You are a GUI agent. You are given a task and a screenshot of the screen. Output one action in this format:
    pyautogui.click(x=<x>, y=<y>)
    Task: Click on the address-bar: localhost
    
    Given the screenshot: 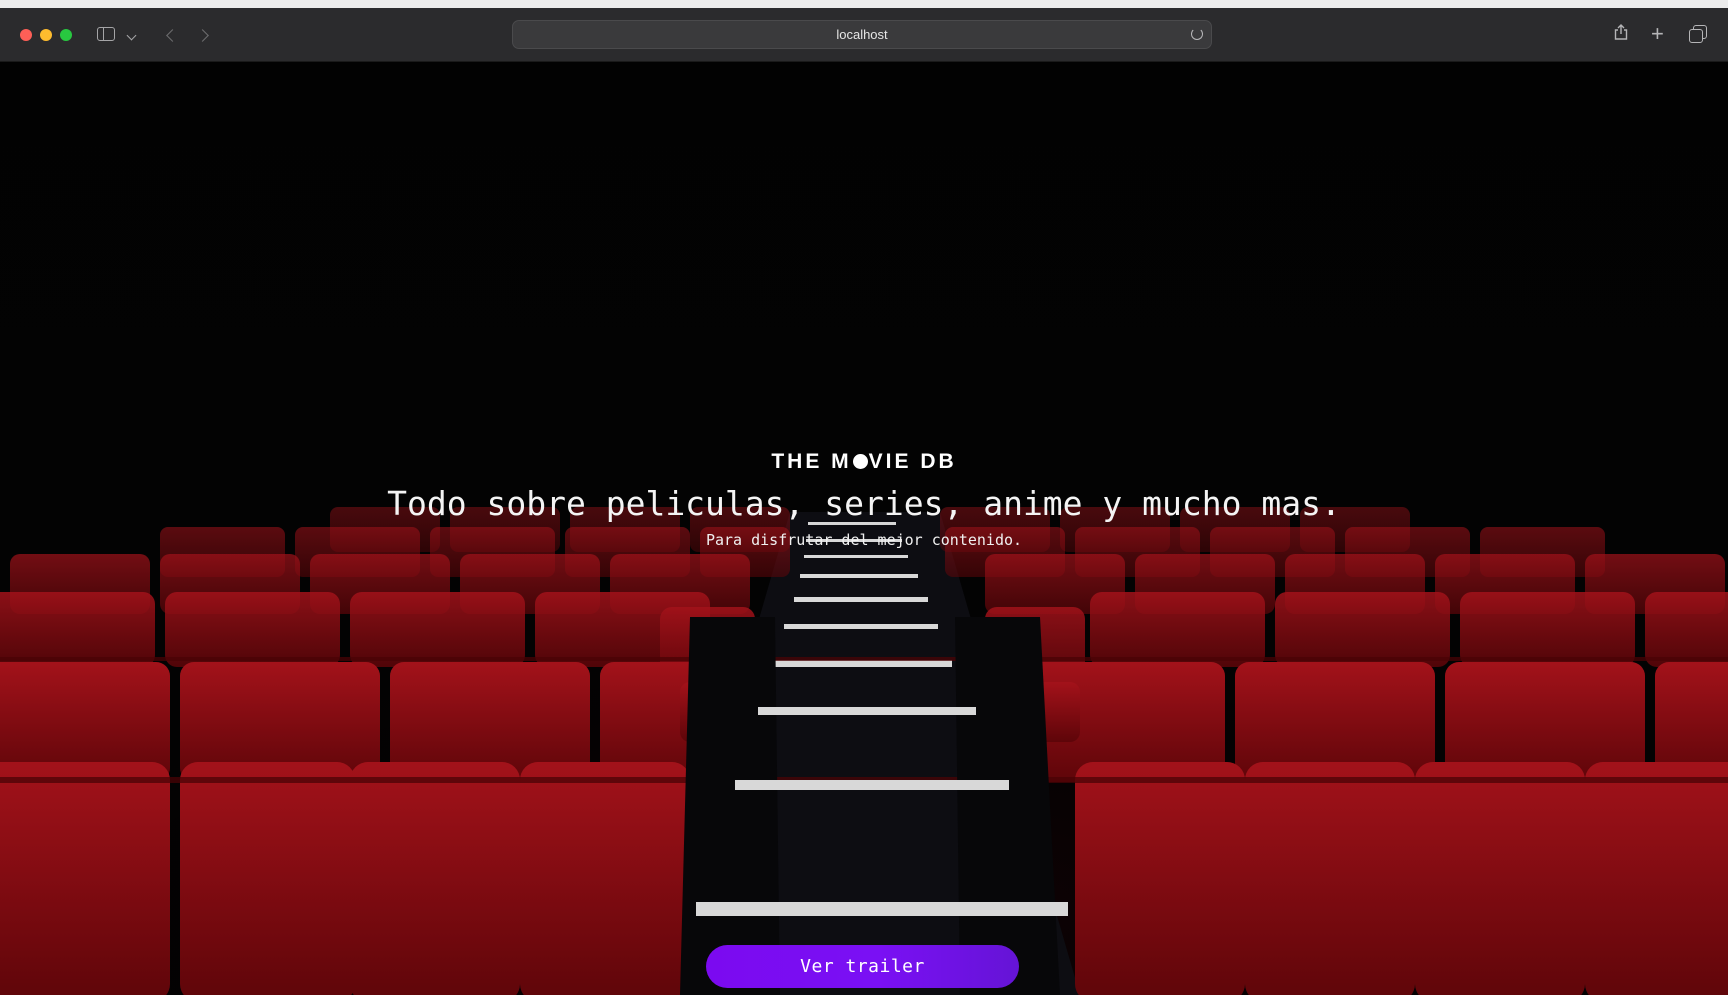 What is the action you would take?
    pyautogui.click(x=862, y=34)
    